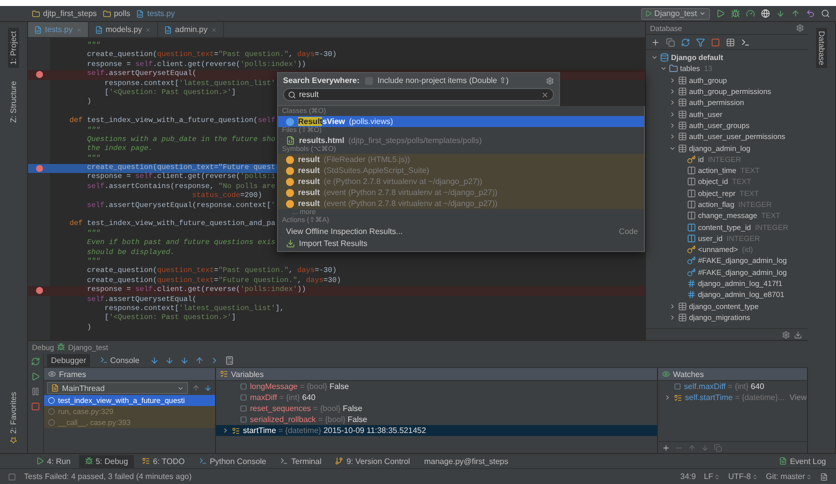 This screenshot has height=484, width=836. I want to click on editor-tab: admin.py, so click(191, 29).